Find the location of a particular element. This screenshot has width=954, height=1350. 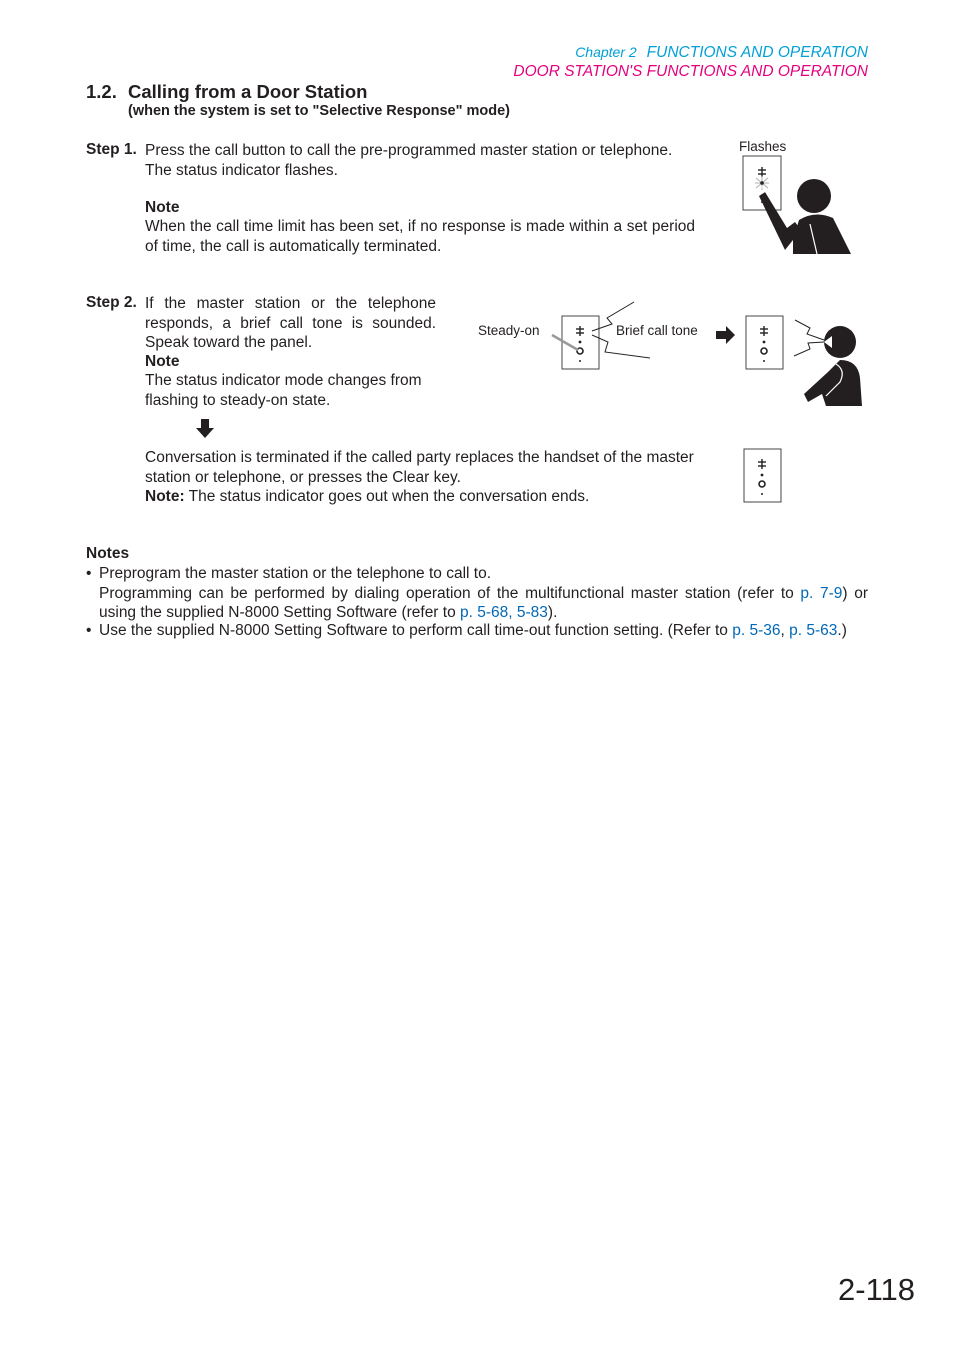

person-speaking-icon is located at coordinates (833, 366).